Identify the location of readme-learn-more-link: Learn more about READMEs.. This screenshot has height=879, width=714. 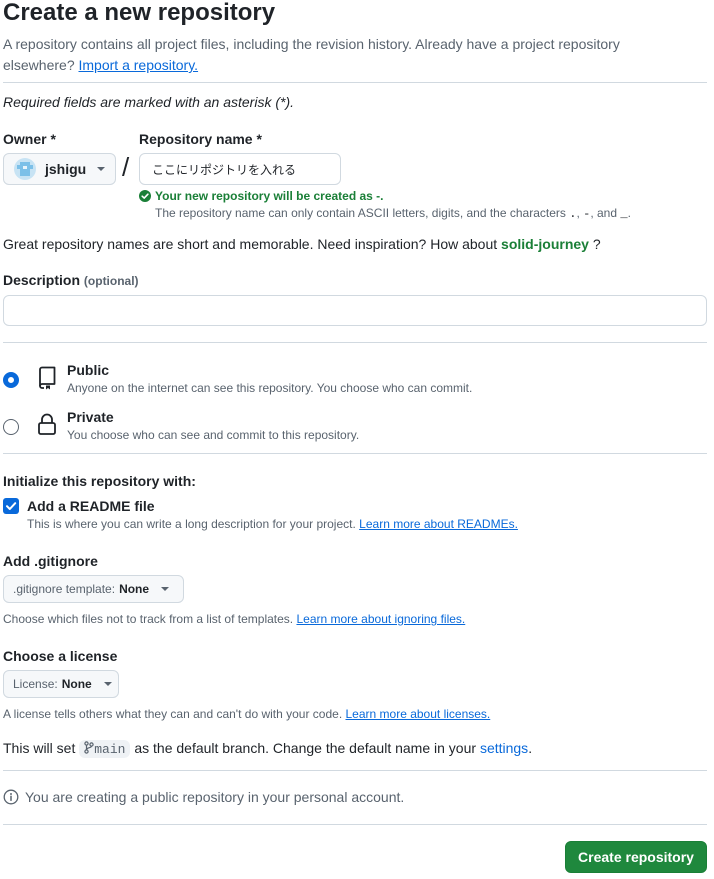
(438, 524).